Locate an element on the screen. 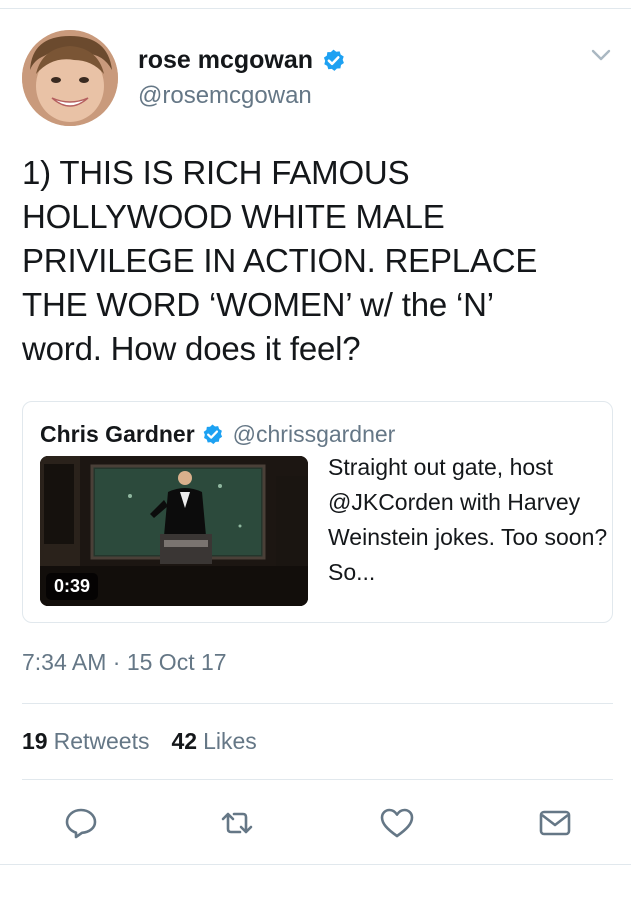 The height and width of the screenshot is (900, 631). likes-label: Likes is located at coordinates (230, 741).